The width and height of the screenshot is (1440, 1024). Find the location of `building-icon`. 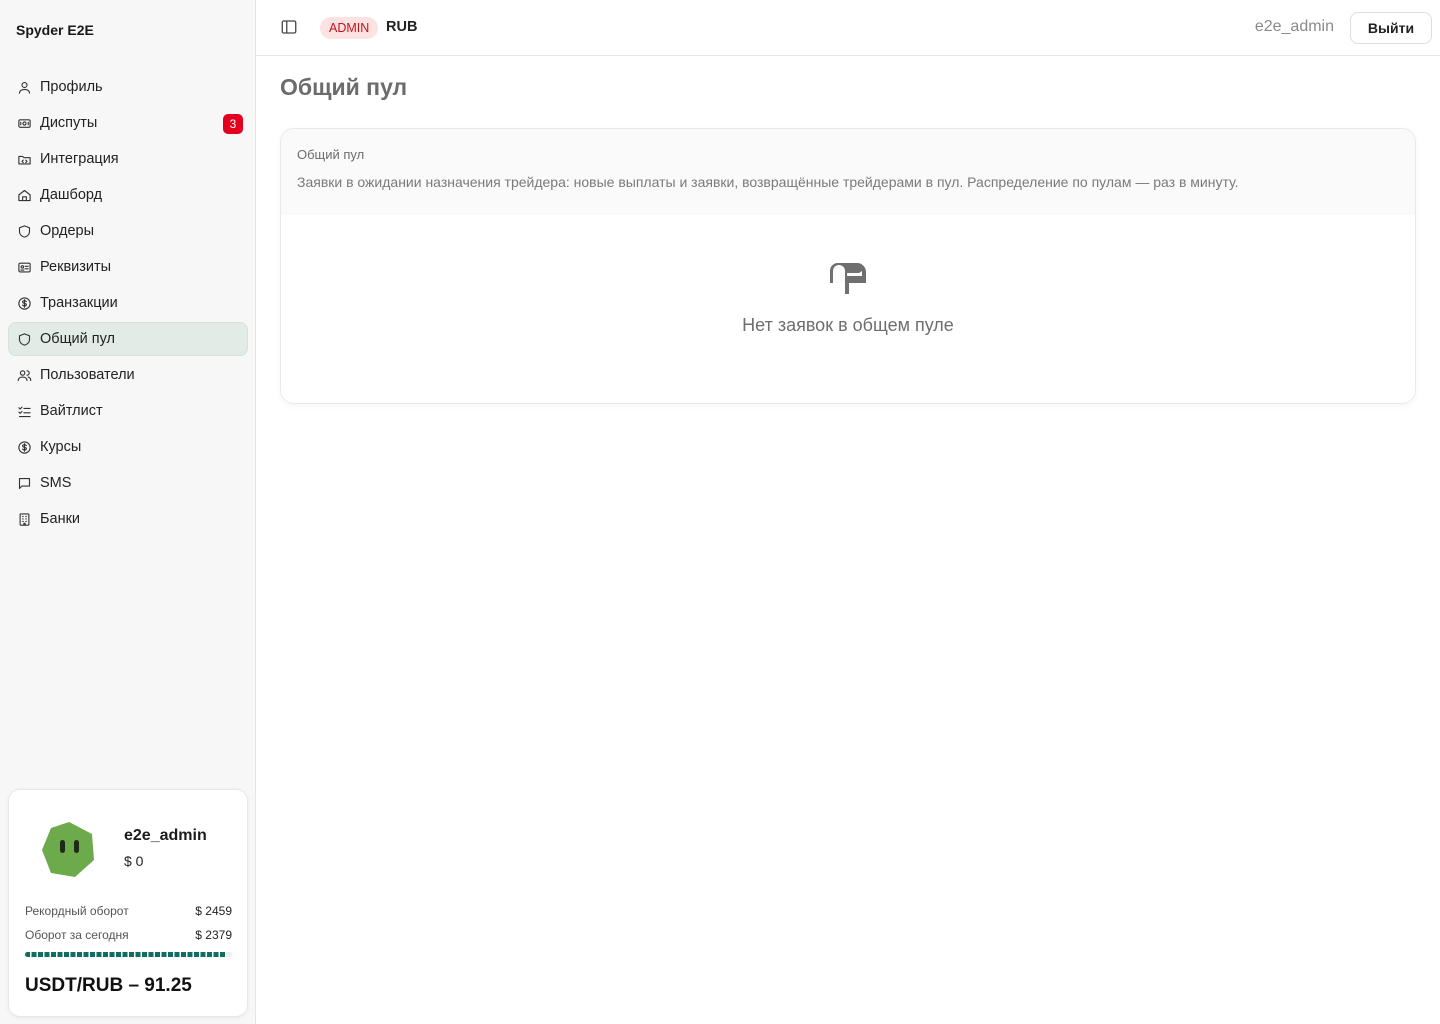

building-icon is located at coordinates (24, 519).